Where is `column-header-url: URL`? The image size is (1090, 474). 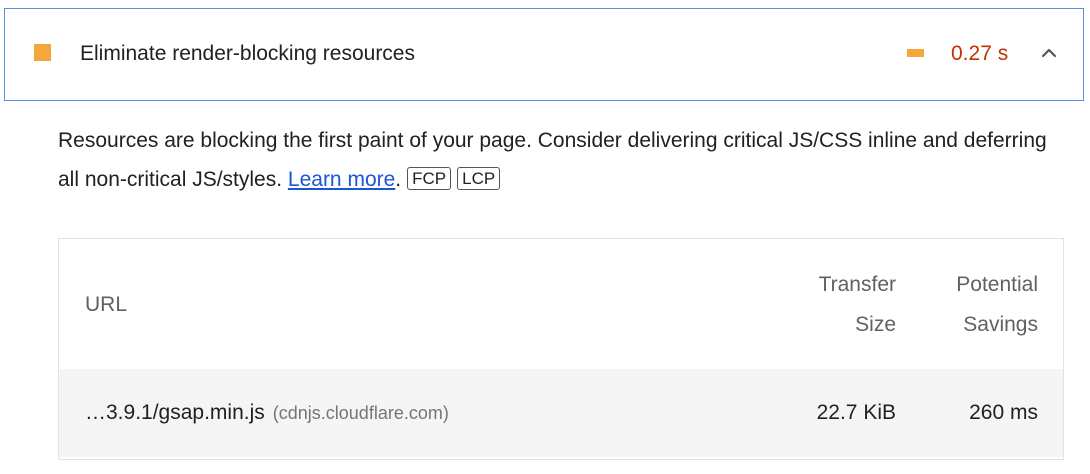
column-header-url: URL is located at coordinates (106, 304).